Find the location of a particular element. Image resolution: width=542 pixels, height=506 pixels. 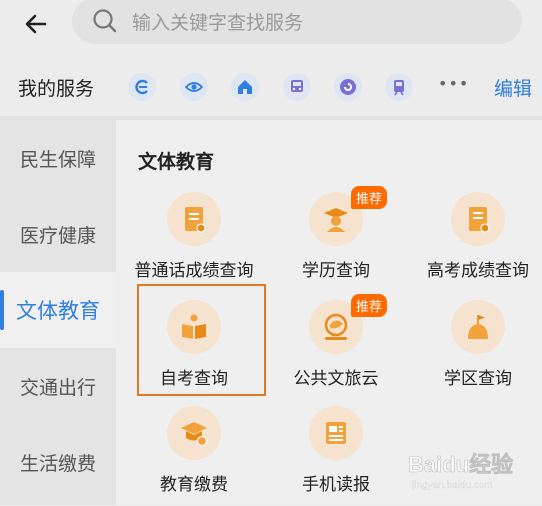

my-services-bar: 我的服务 ••• 编辑 is located at coordinates (271, 87).